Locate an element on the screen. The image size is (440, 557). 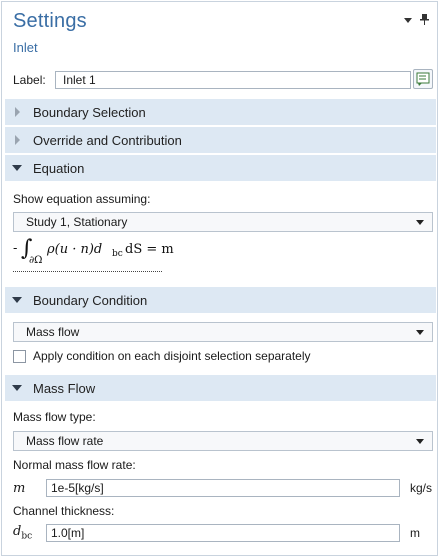
panel-title: Settings is located at coordinates (50, 21).